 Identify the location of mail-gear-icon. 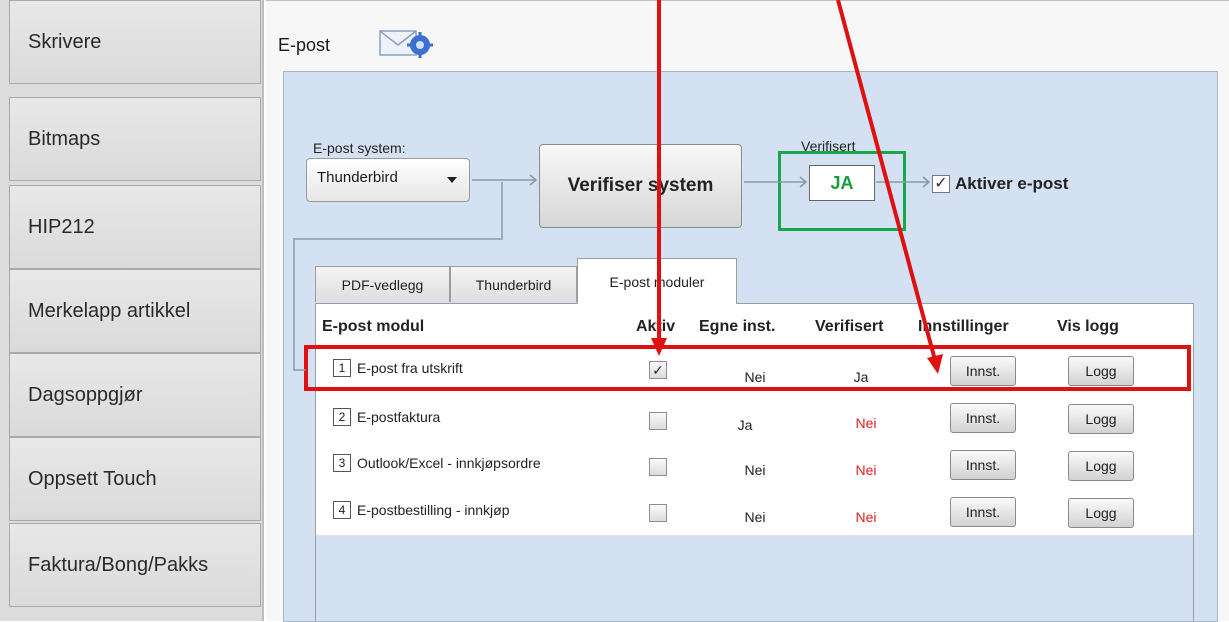
(406, 44).